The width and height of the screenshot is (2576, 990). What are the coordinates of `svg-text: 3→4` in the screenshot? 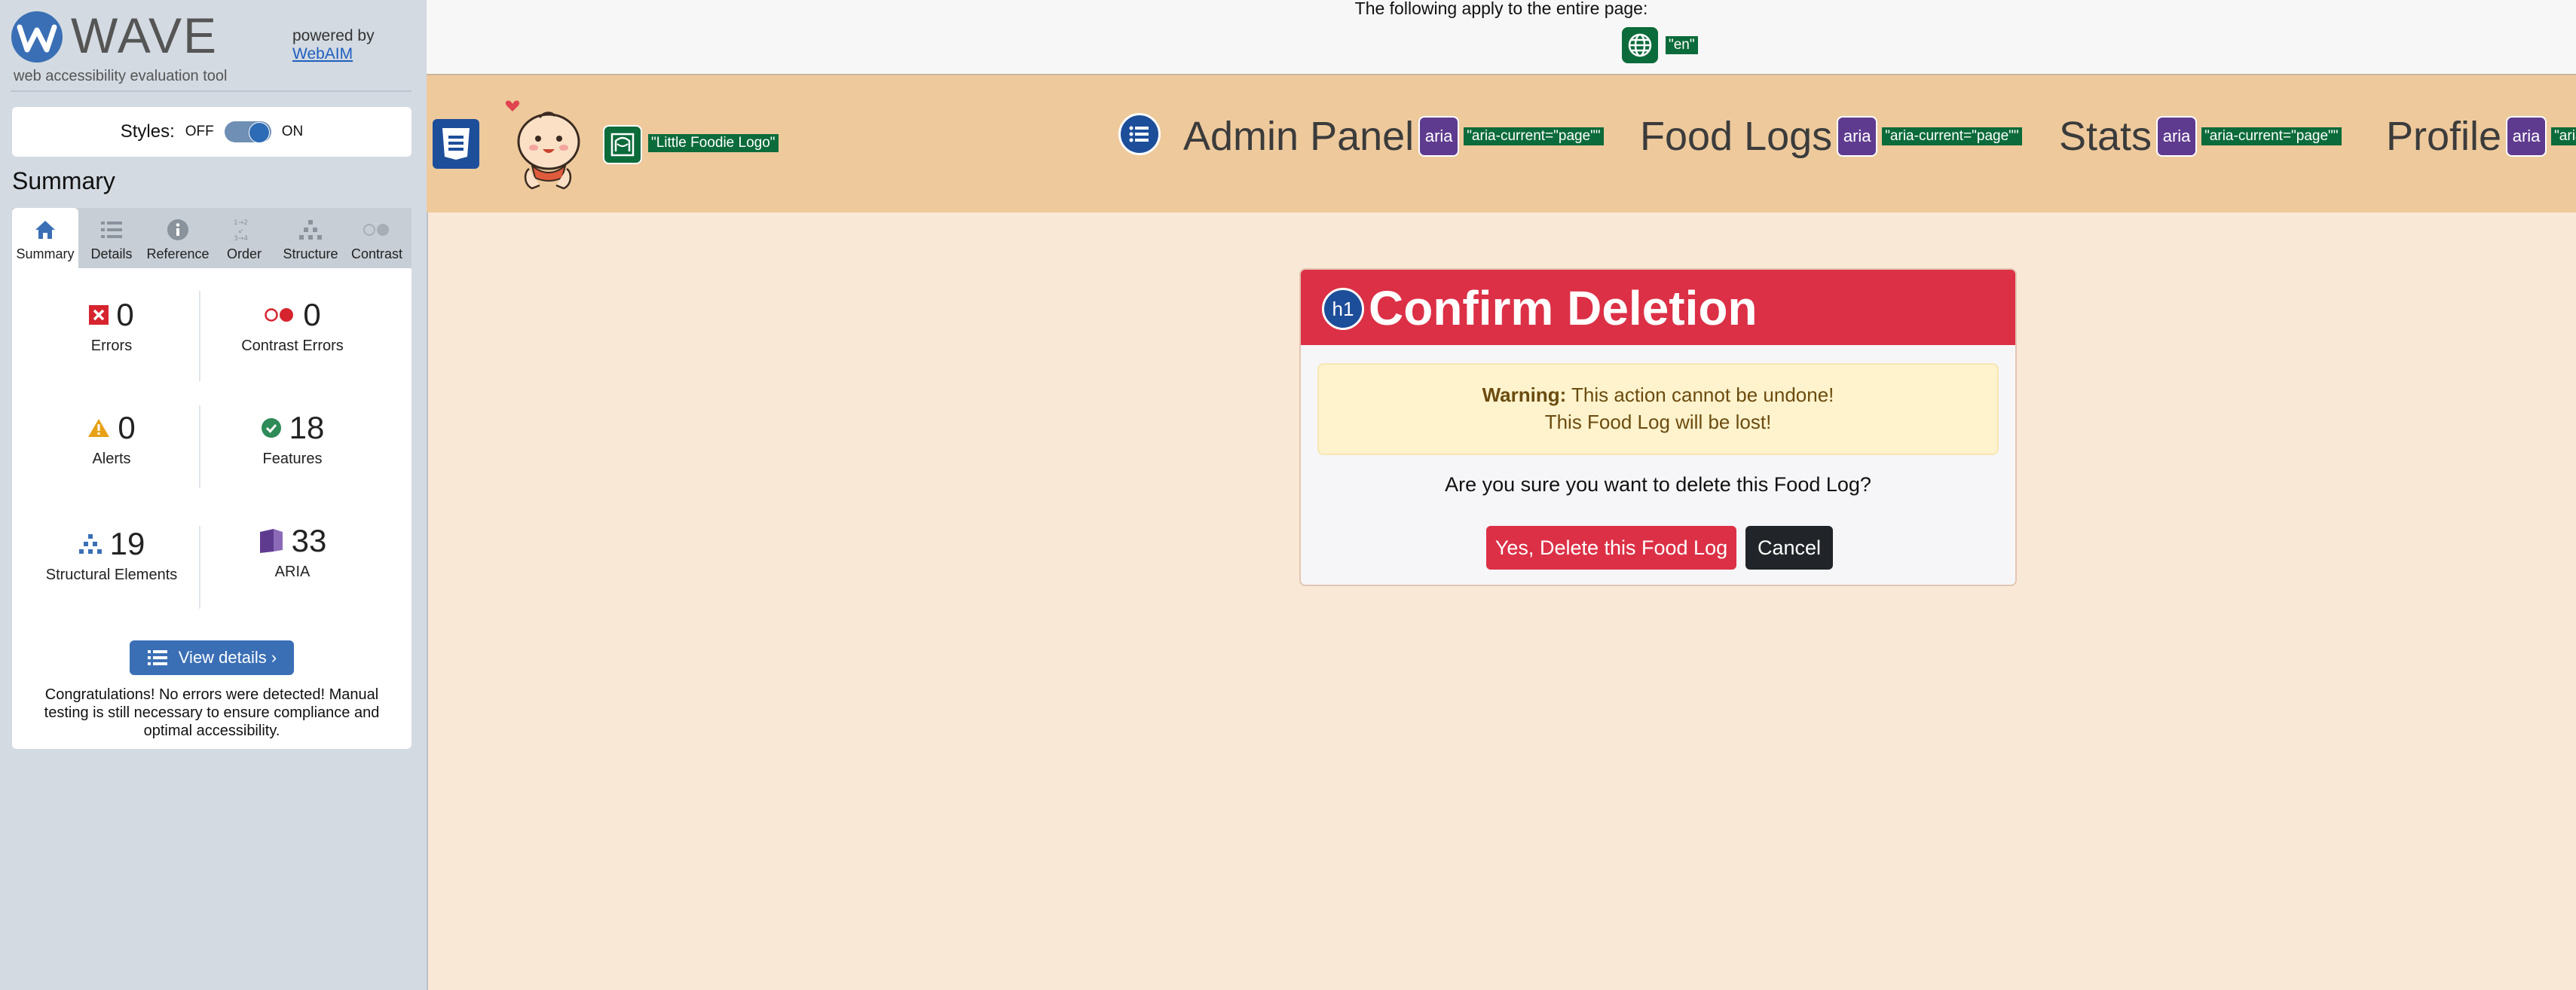 It's located at (241, 238).